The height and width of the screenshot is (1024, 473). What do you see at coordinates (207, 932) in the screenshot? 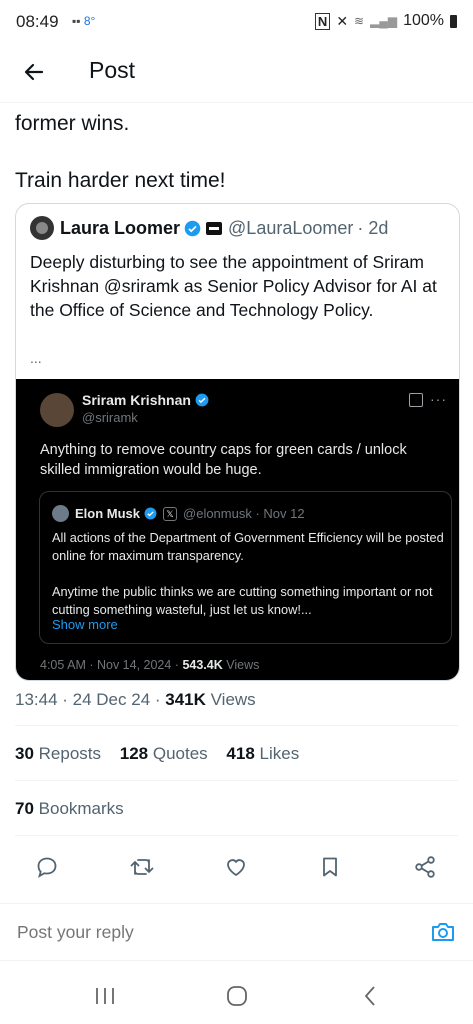
I see `reply-input` at bounding box center [207, 932].